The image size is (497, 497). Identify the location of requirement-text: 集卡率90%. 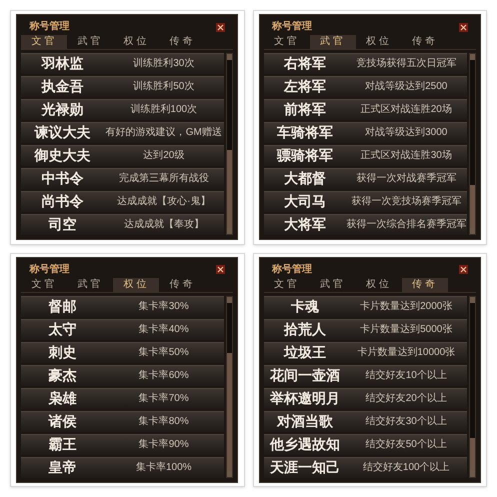
(164, 445).